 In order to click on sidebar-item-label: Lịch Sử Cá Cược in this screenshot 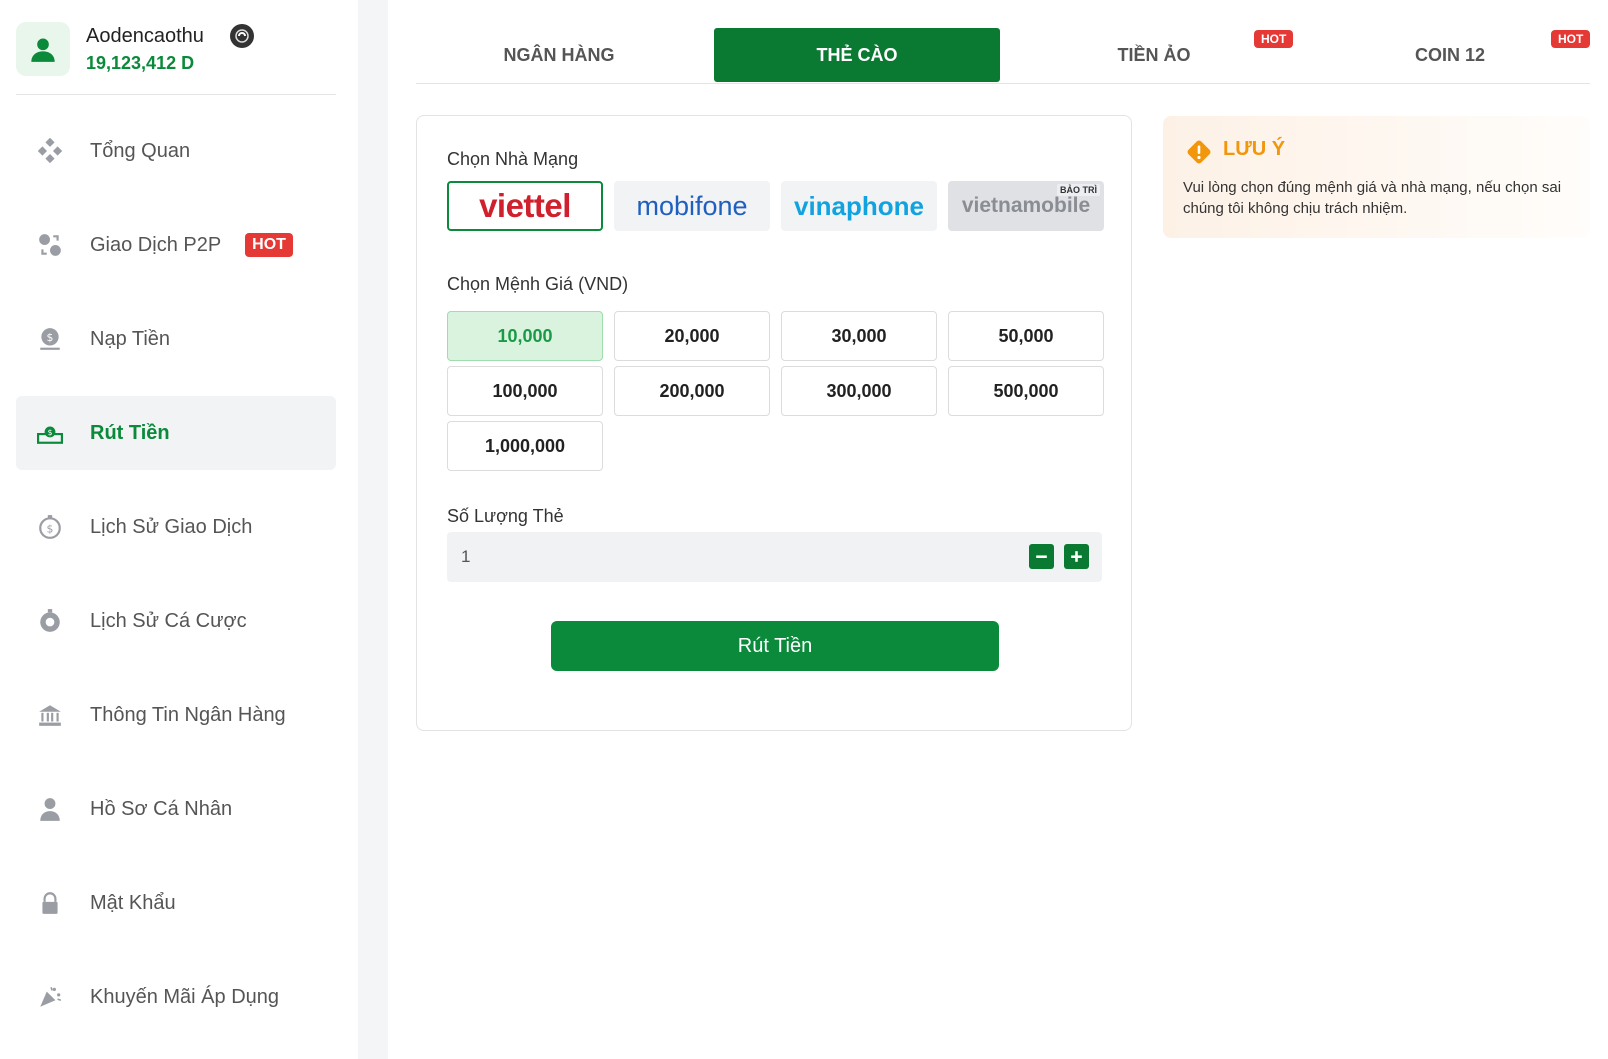, I will do `click(168, 620)`.